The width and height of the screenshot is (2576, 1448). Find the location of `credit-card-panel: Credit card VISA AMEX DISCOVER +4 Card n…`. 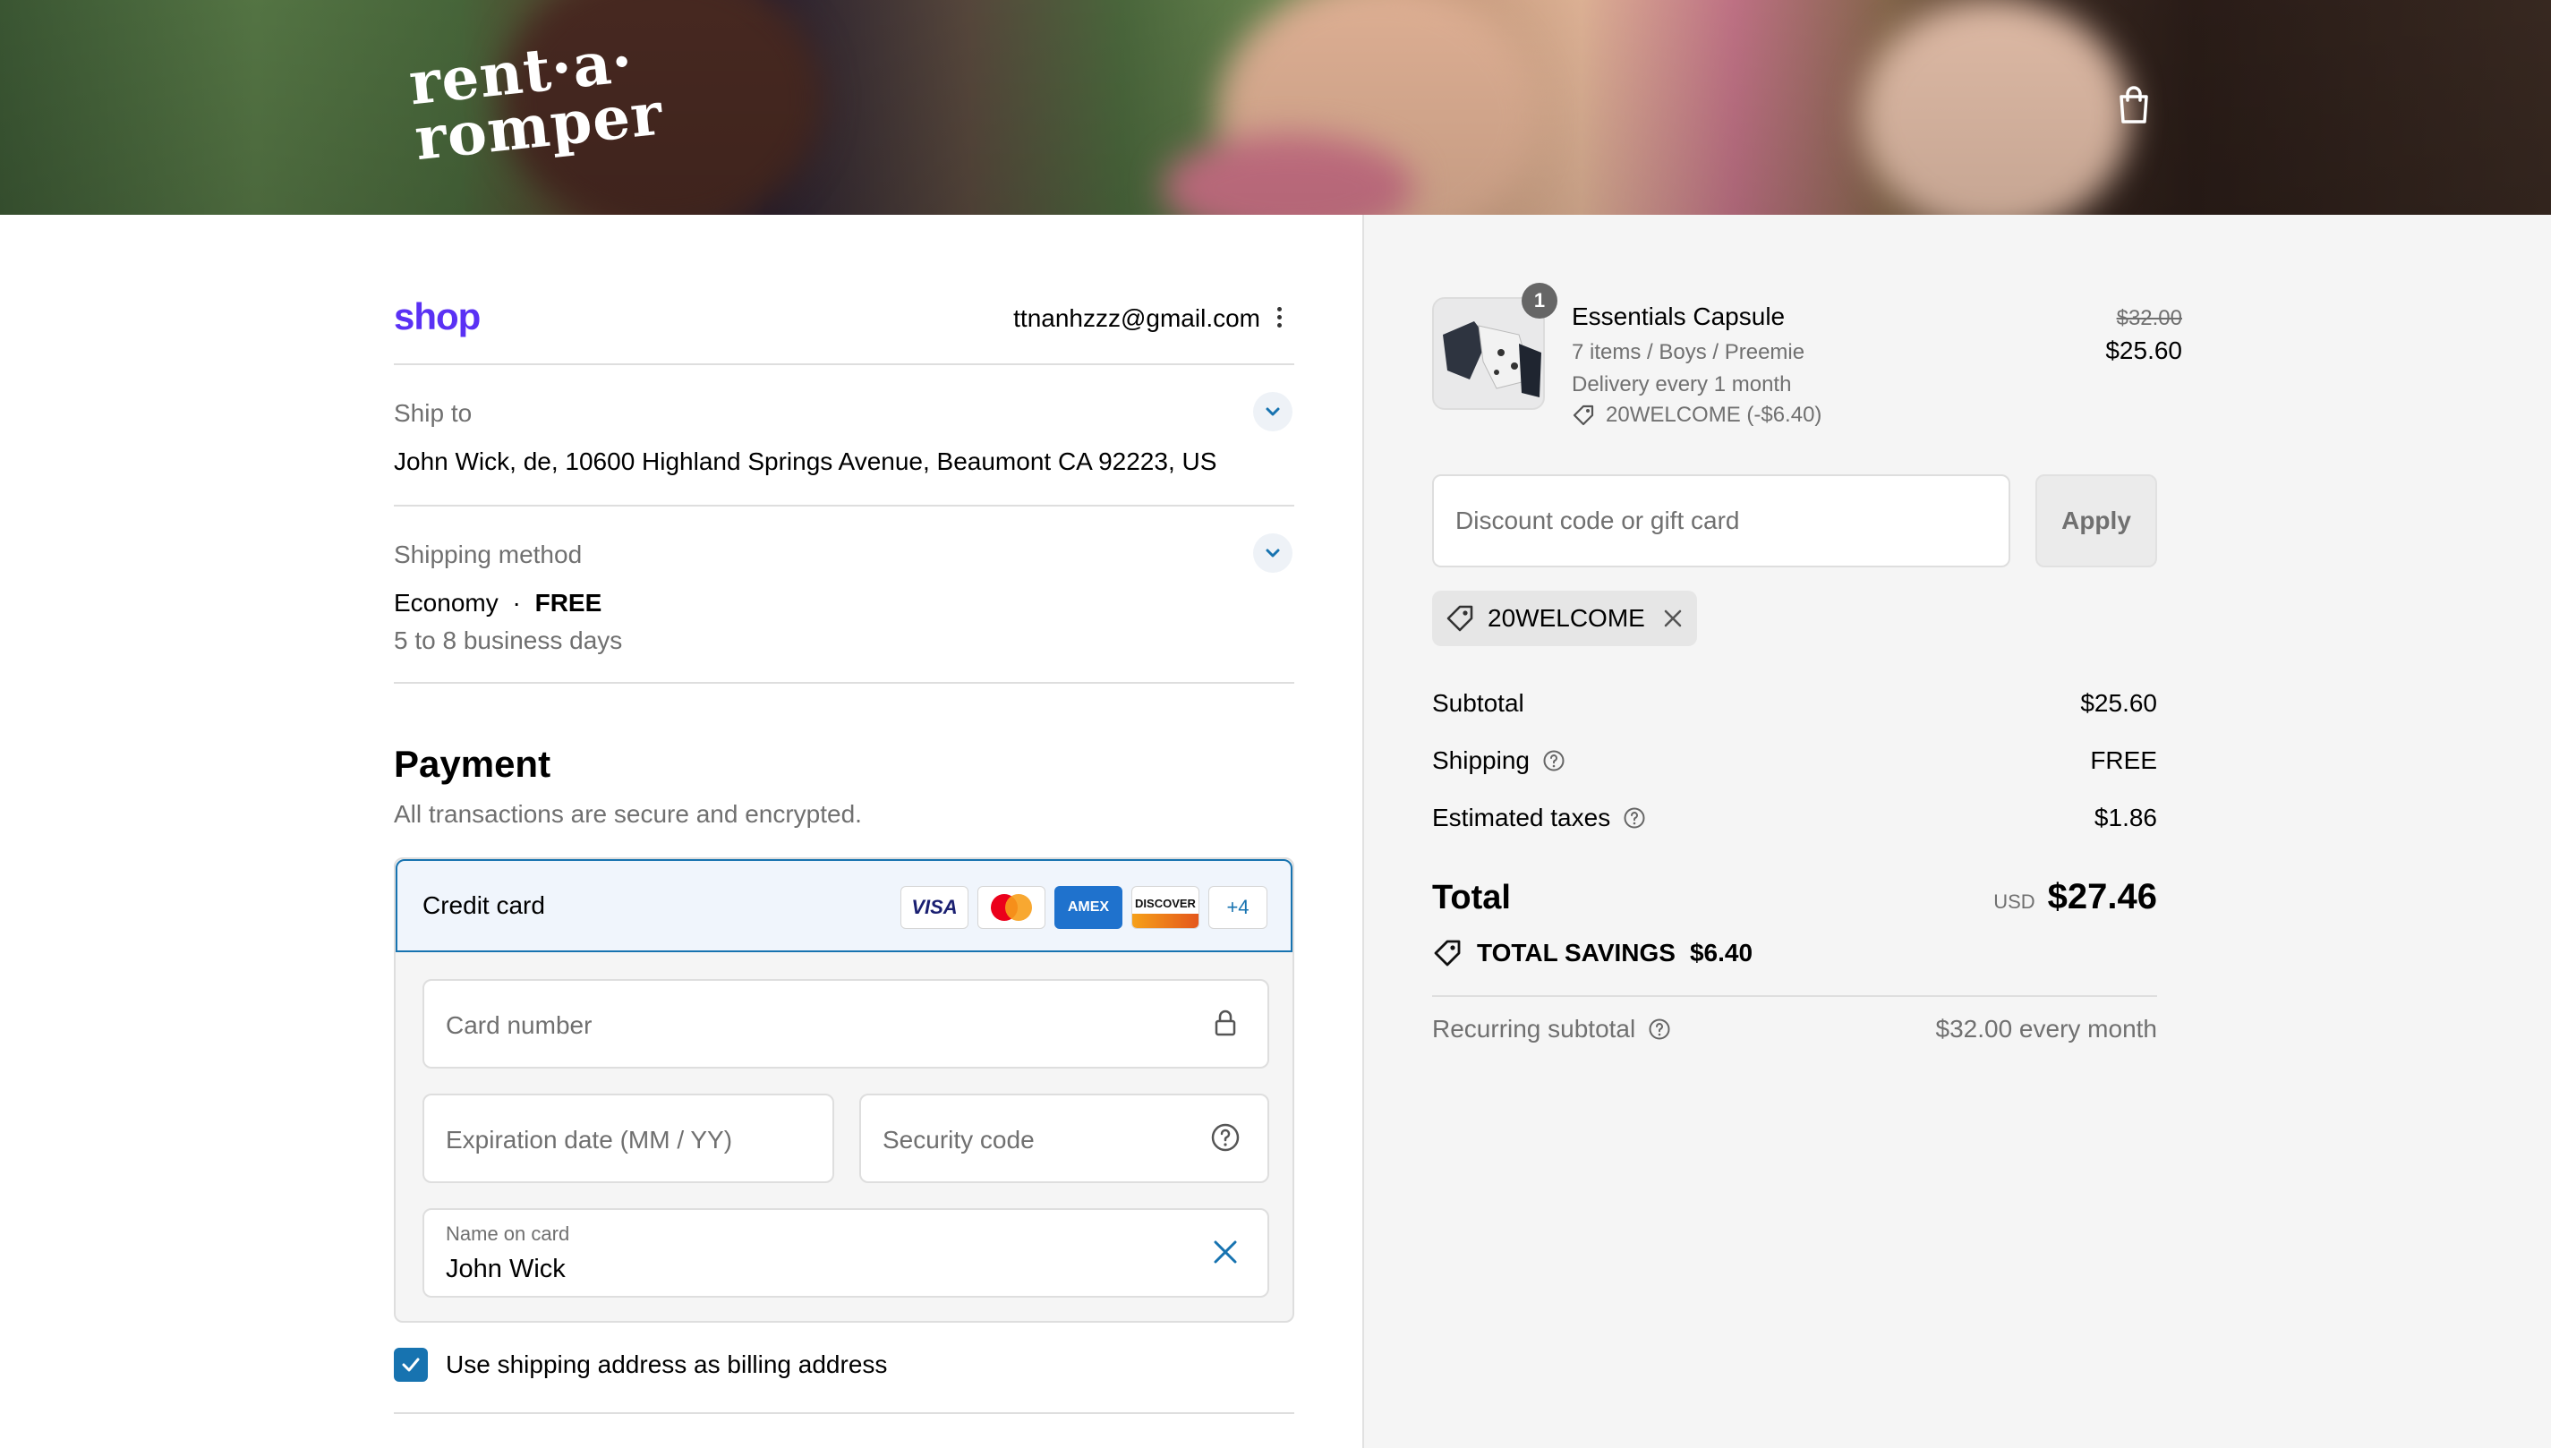

credit-card-panel: Credit card VISA AMEX DISCOVER +4 Card n… is located at coordinates (844, 1090).